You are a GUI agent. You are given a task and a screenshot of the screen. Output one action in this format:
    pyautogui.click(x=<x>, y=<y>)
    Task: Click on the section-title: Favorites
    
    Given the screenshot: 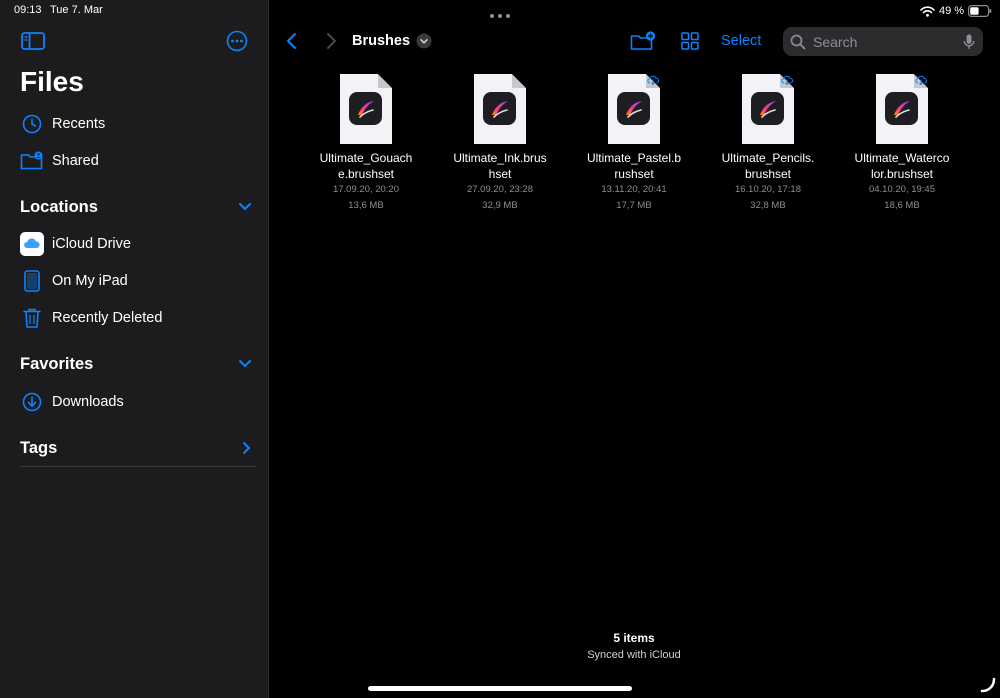 What is the action you would take?
    pyautogui.click(x=57, y=363)
    